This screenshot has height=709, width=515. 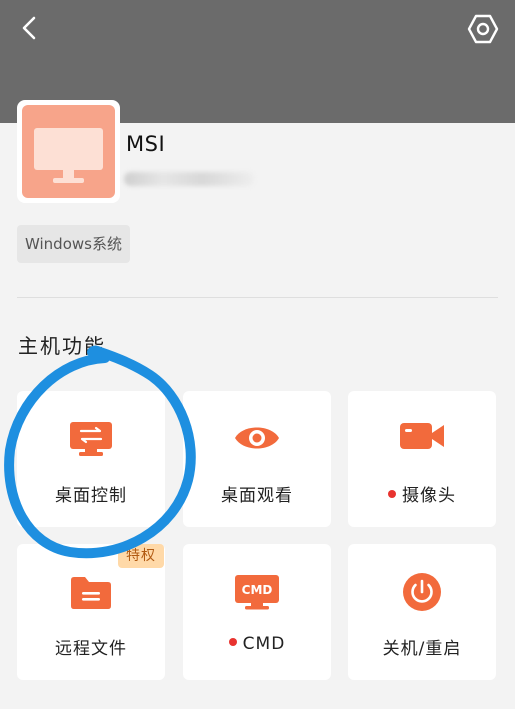 I want to click on desktop-control-icon, so click(x=91, y=439).